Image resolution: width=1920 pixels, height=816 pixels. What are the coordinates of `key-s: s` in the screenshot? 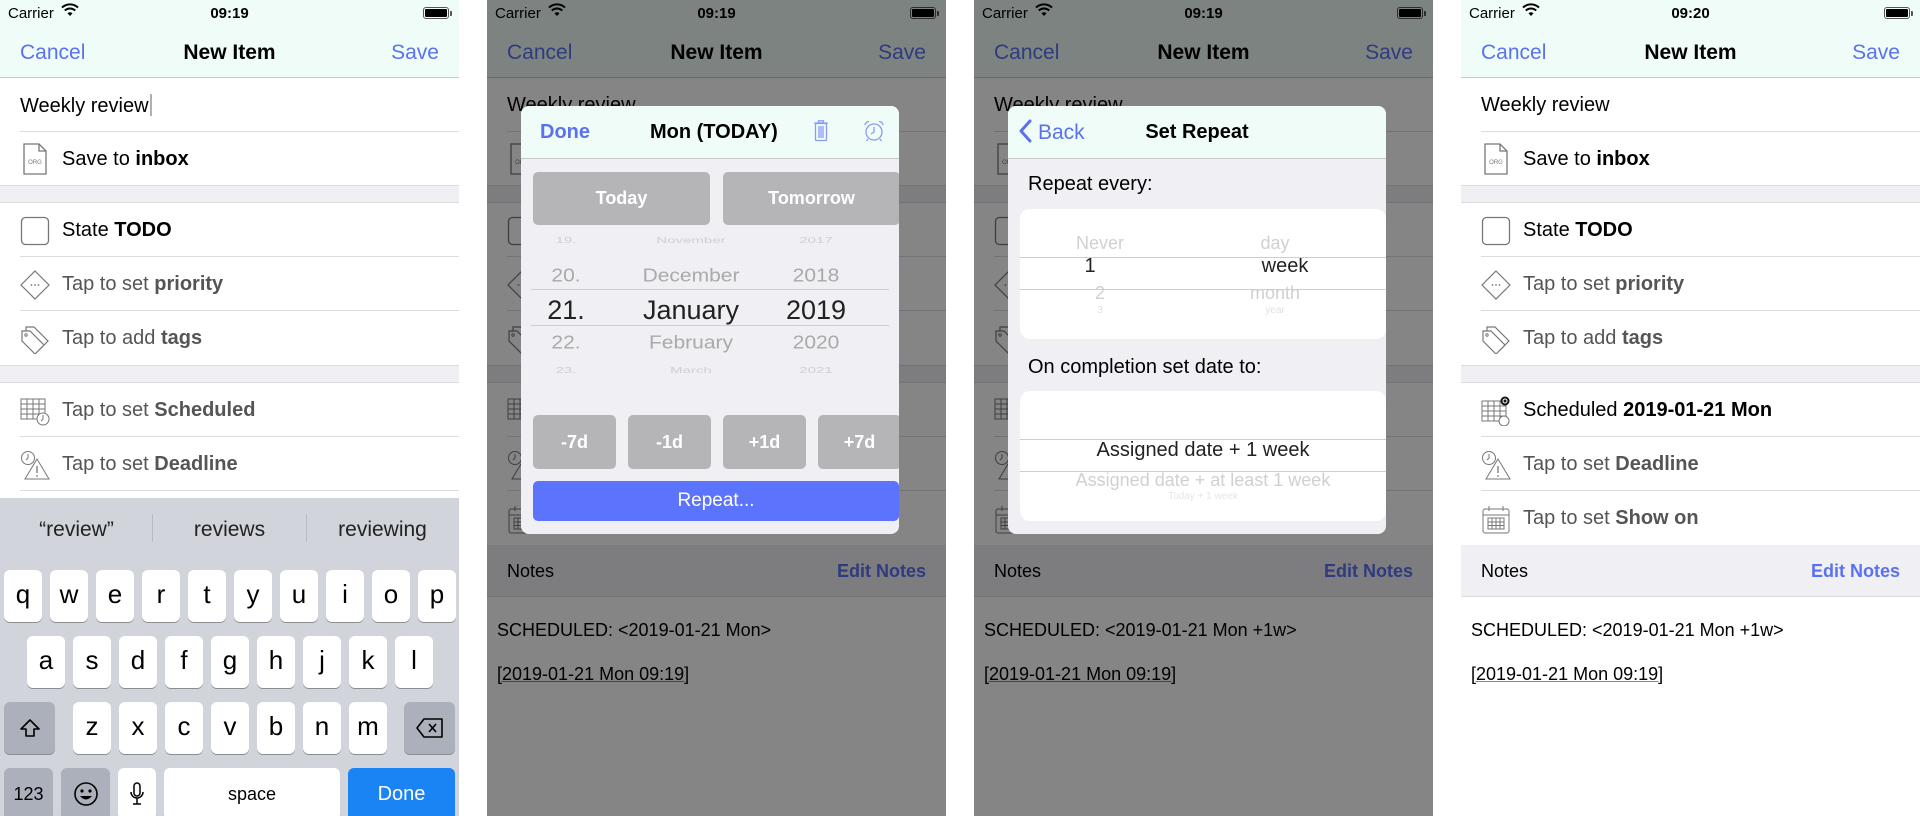 It's located at (92, 662).